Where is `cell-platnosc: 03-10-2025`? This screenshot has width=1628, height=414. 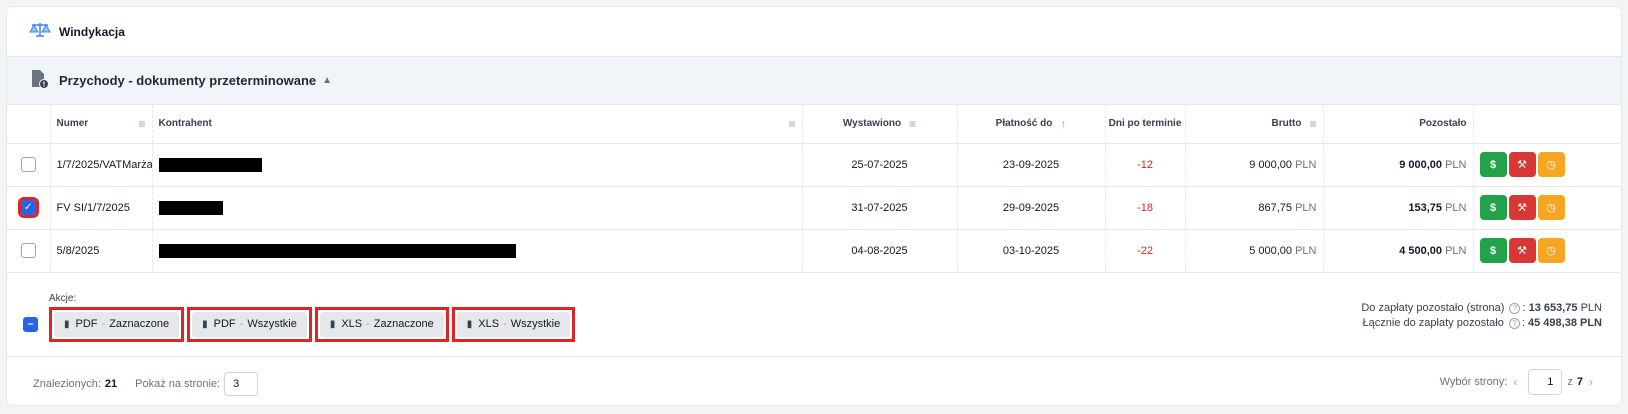 cell-platnosc: 03-10-2025 is located at coordinates (1031, 250).